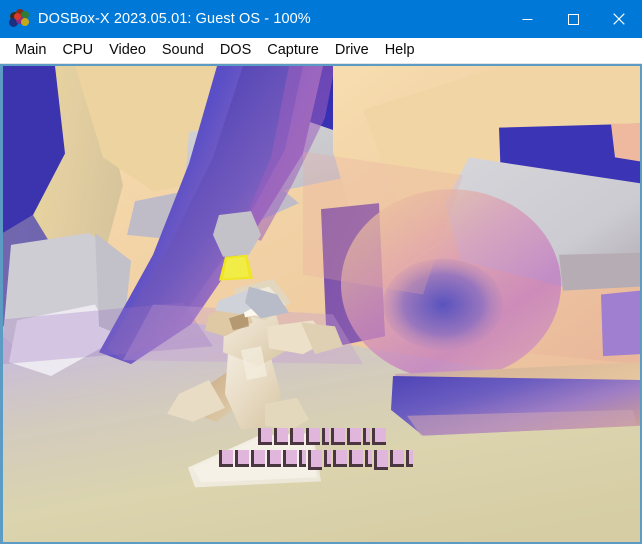 This screenshot has width=642, height=544. I want to click on minimize-button, so click(527, 19).